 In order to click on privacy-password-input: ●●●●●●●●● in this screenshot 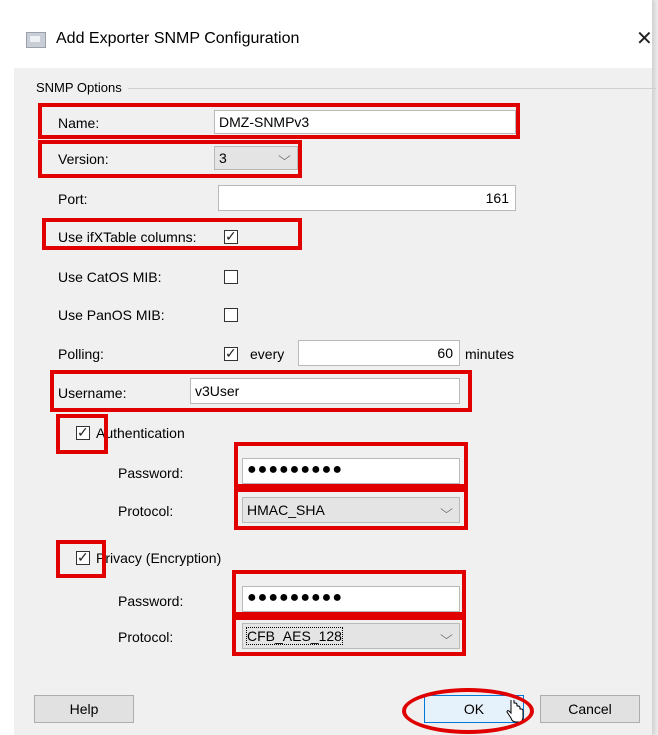, I will do `click(351, 599)`.